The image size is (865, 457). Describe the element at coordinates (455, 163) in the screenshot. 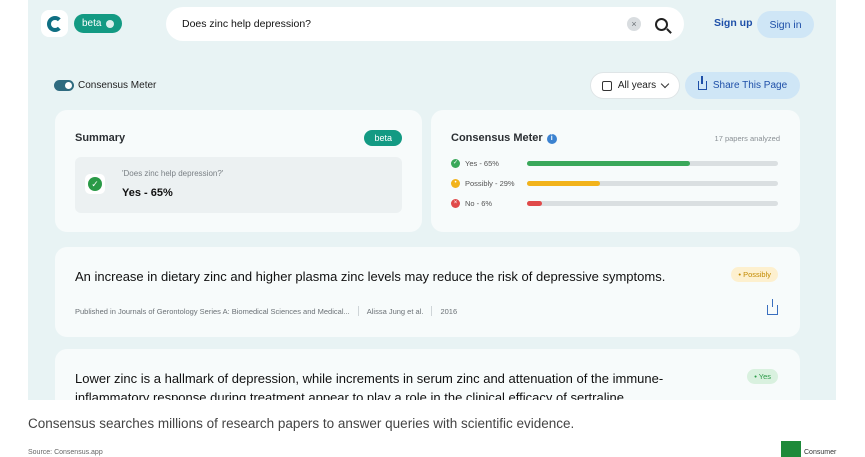

I see `check-icon: ✓` at that location.